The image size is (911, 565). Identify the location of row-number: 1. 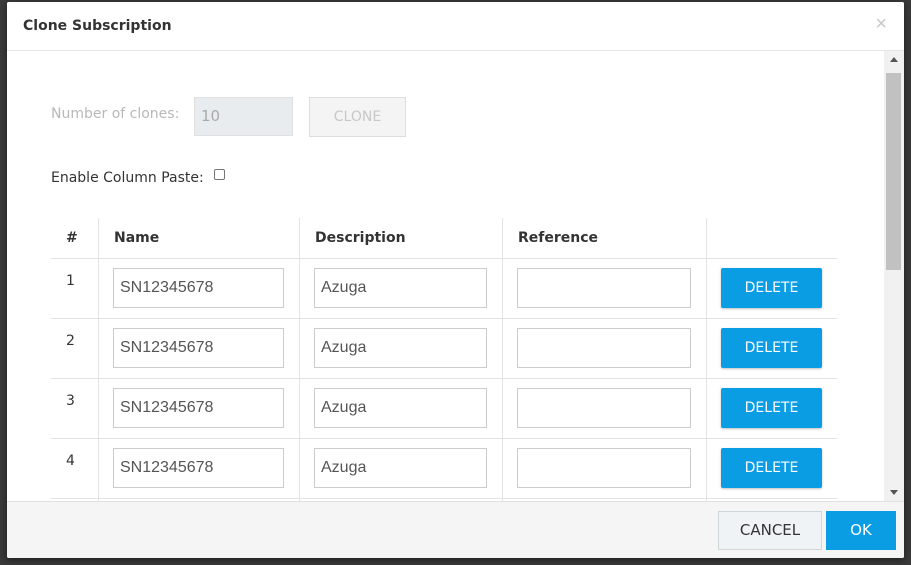
(70, 281).